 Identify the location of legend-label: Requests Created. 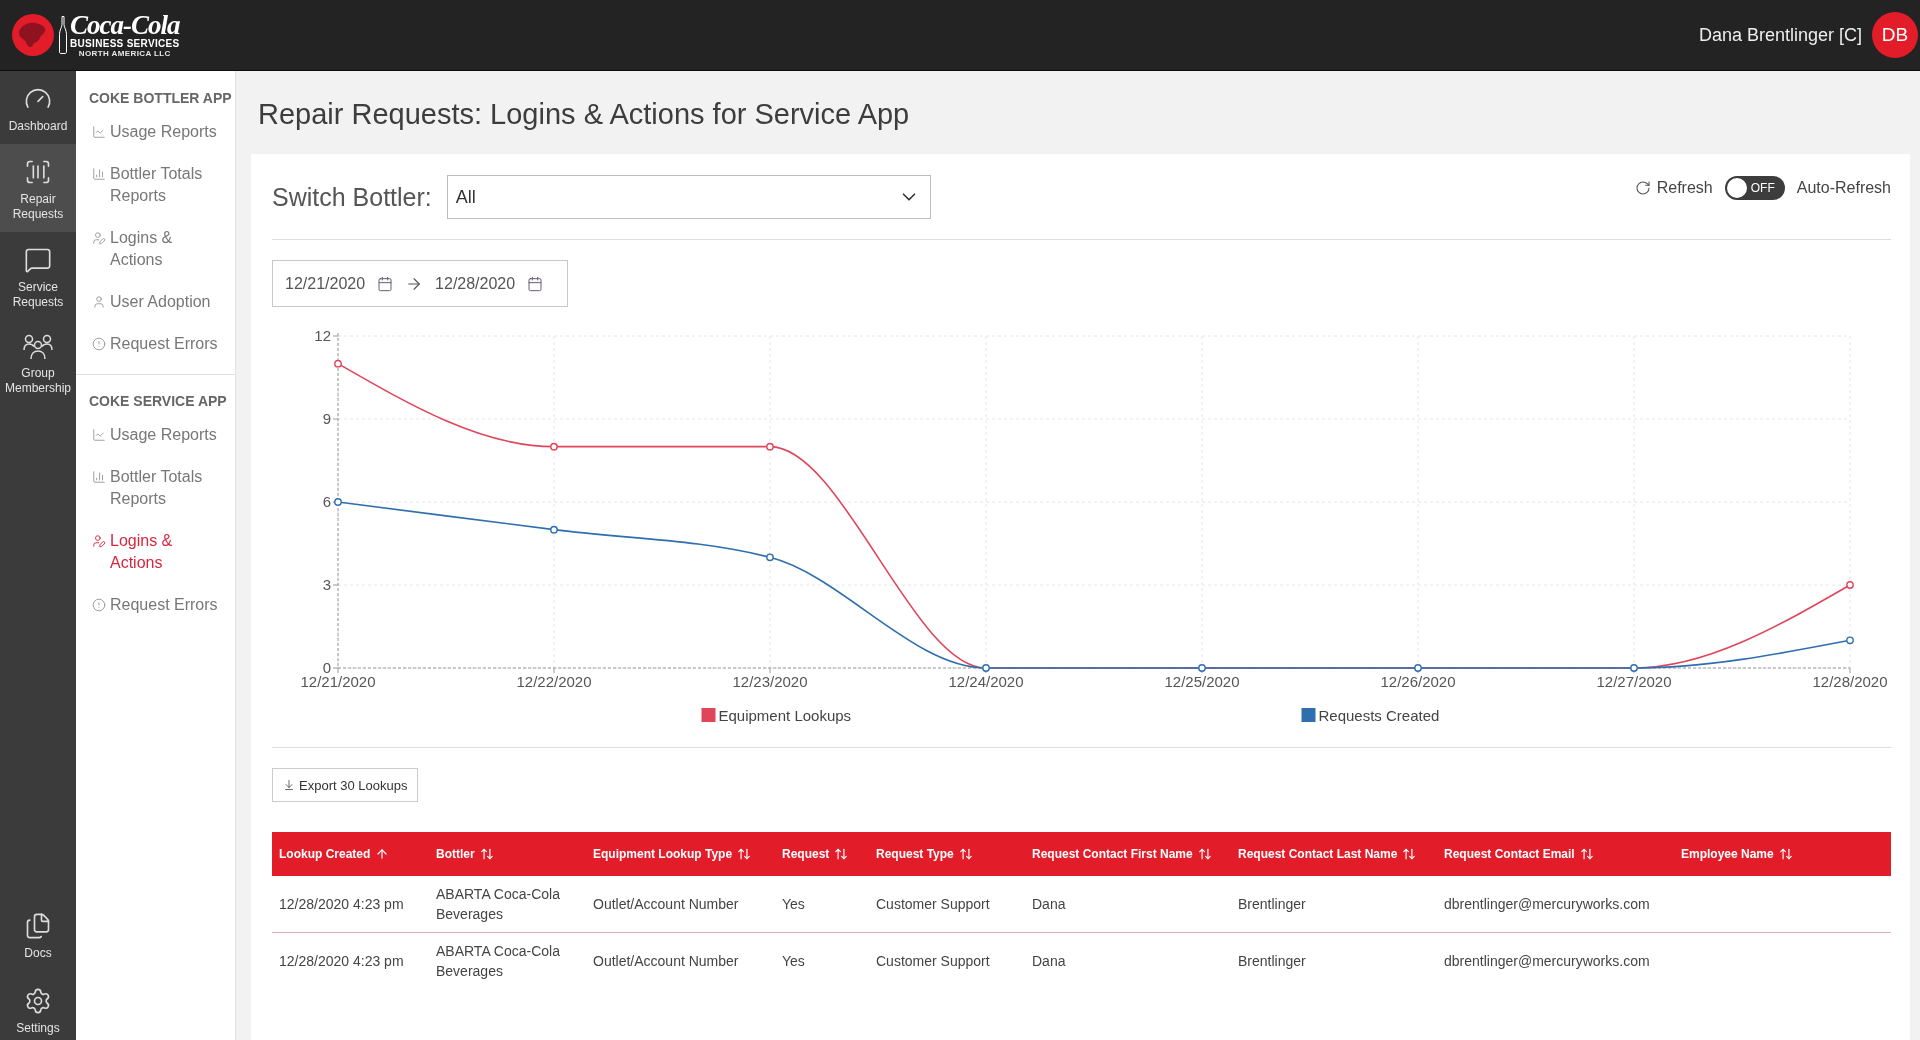
(1379, 715).